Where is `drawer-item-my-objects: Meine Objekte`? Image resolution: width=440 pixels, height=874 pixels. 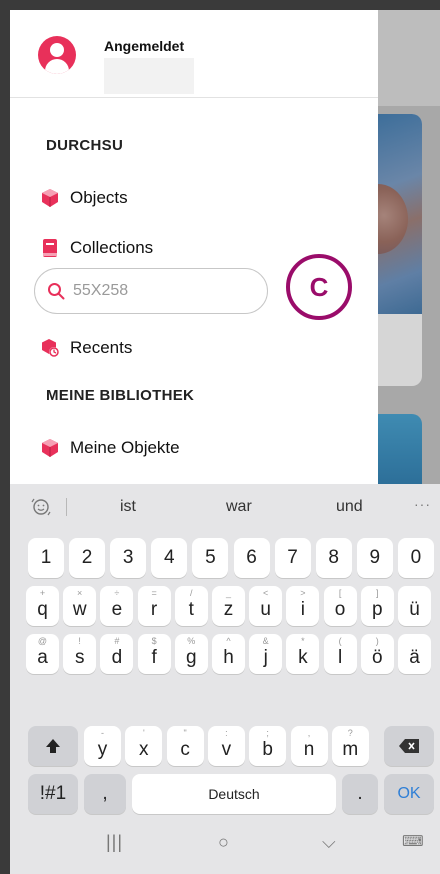 drawer-item-my-objects: Meine Objekte is located at coordinates (110, 448).